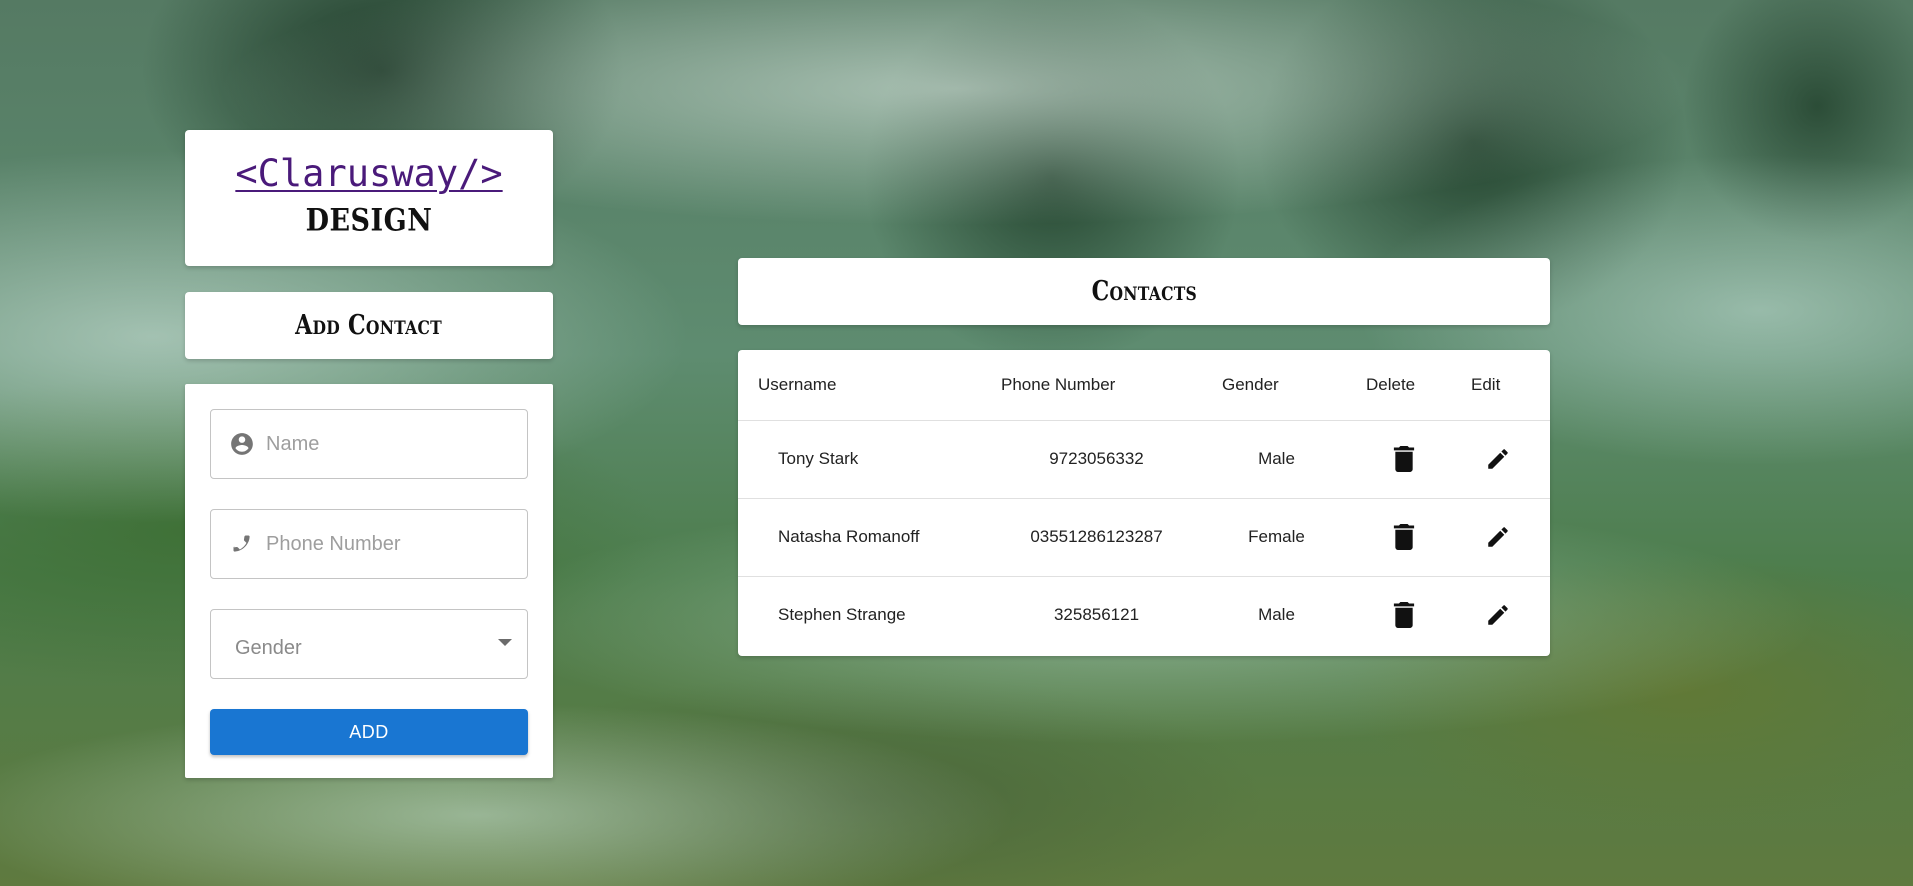 Image resolution: width=1913 pixels, height=886 pixels. I want to click on account-circle-icon, so click(242, 444).